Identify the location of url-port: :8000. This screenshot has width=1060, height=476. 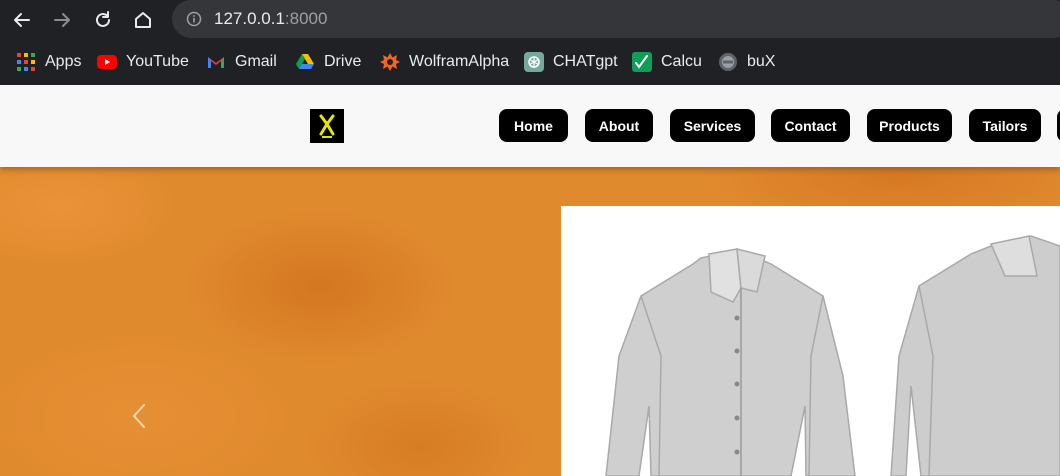
(306, 18).